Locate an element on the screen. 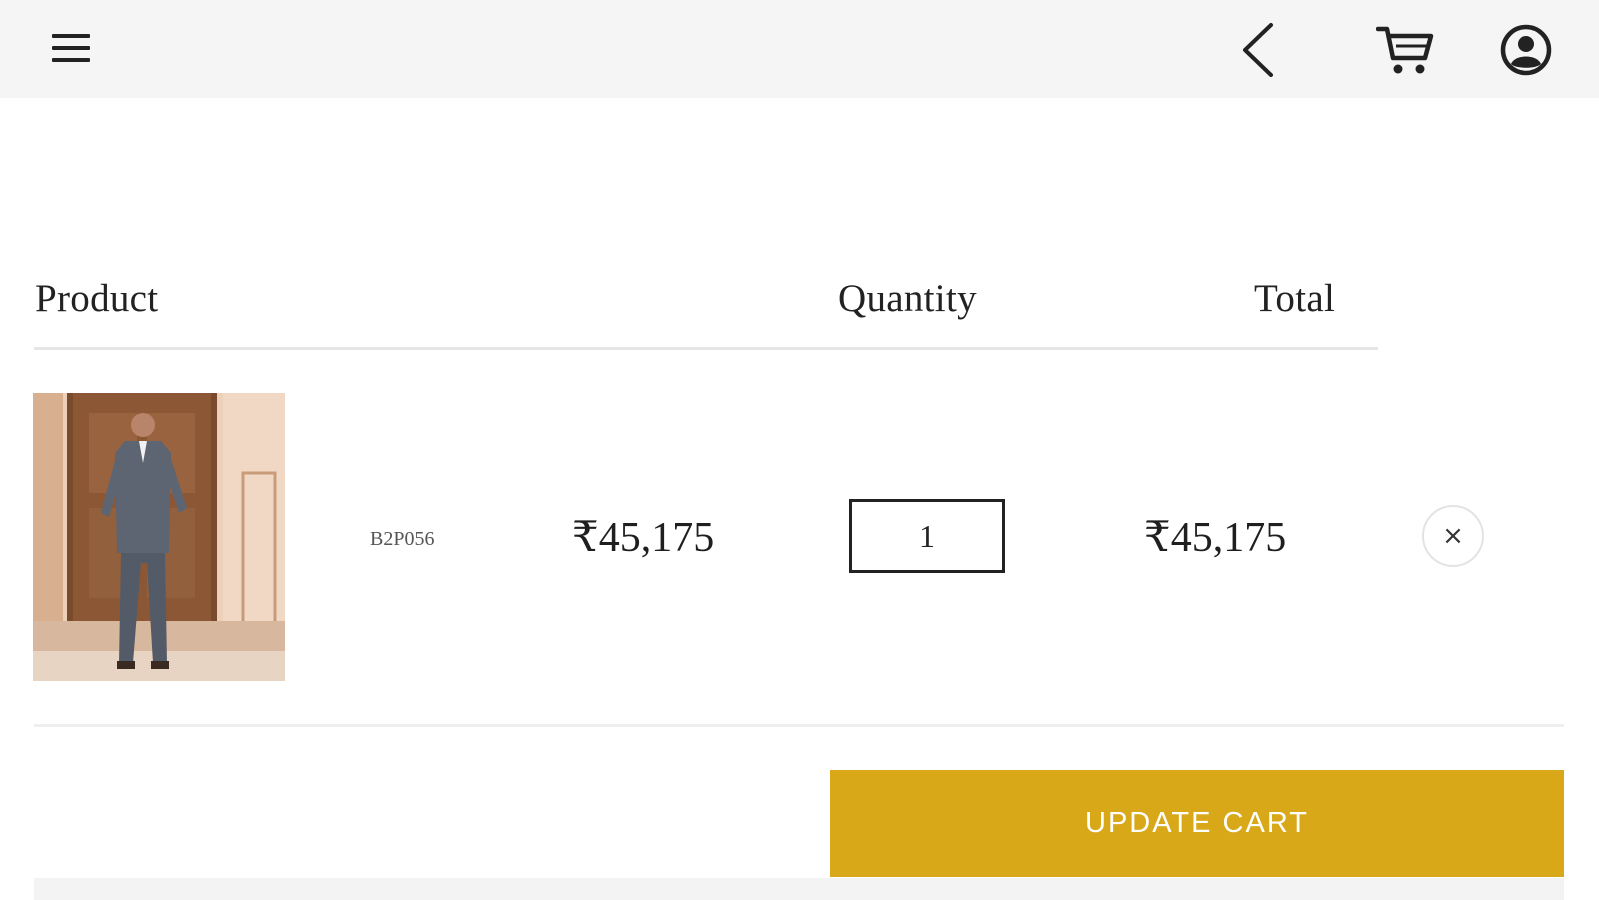  product-thumbnail is located at coordinates (159, 537).